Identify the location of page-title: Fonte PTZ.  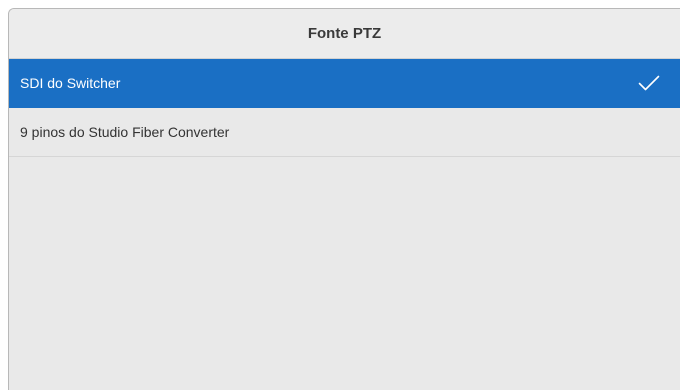
(344, 33).